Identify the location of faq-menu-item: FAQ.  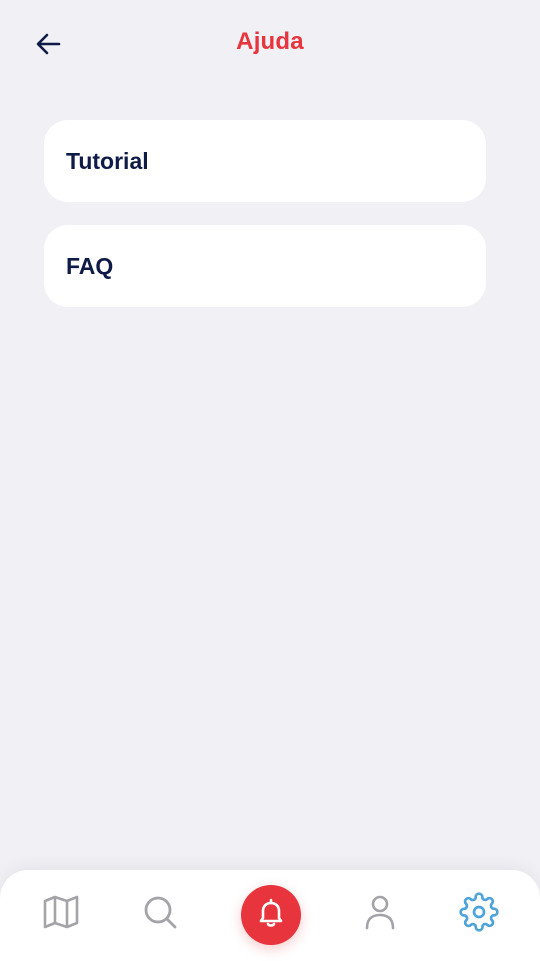
(265, 266).